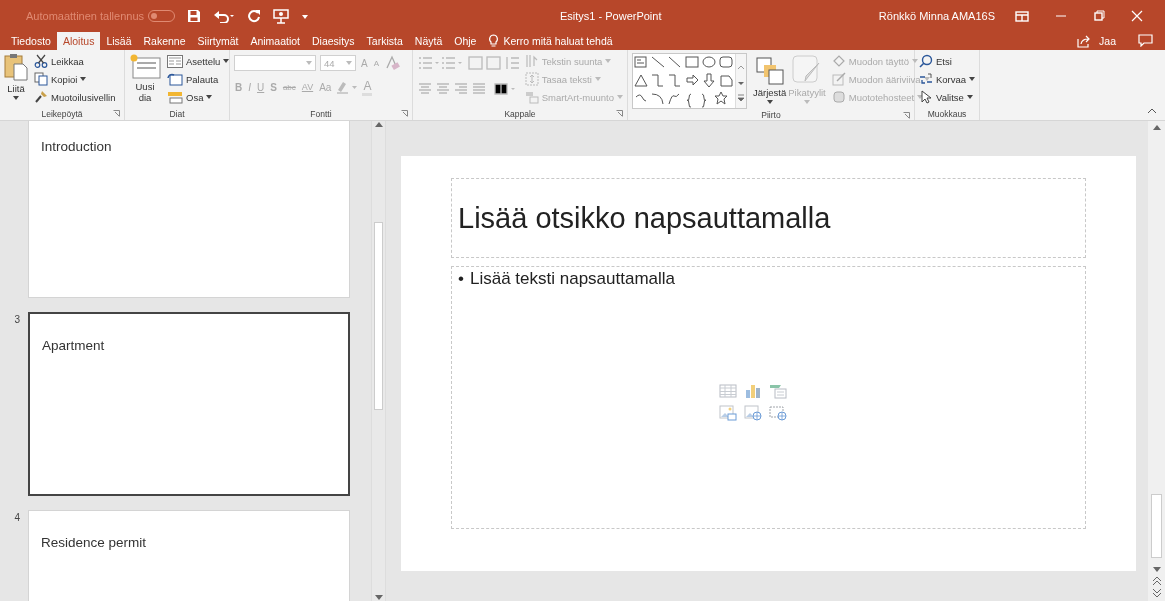 The width and height of the screenshot is (1165, 601). What do you see at coordinates (1152, 111) in the screenshot?
I see `collapse-ribbon-icon` at bounding box center [1152, 111].